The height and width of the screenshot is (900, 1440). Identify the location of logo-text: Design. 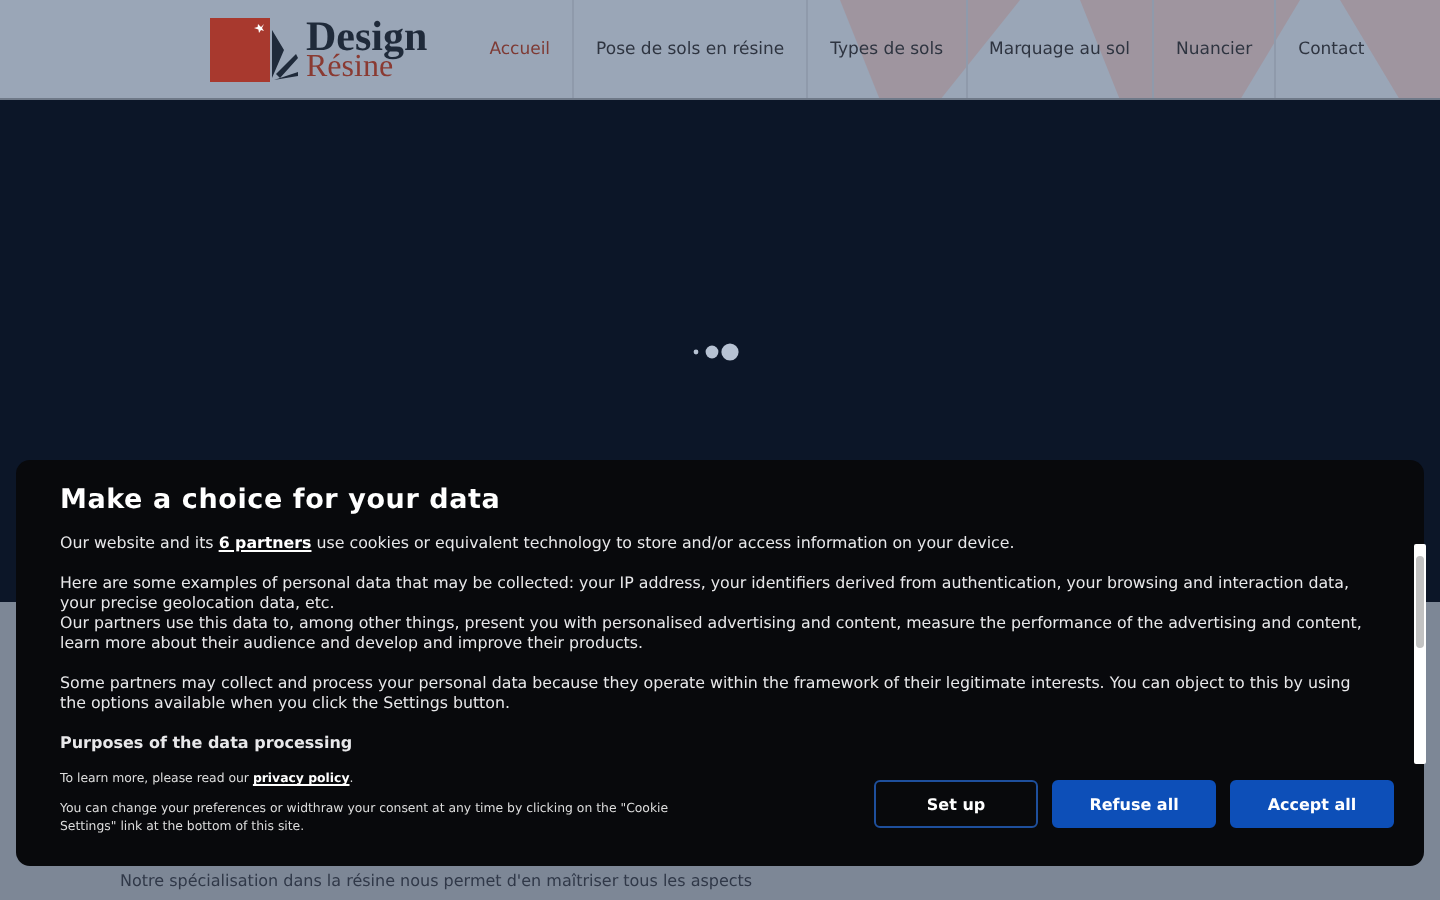
(367, 36).